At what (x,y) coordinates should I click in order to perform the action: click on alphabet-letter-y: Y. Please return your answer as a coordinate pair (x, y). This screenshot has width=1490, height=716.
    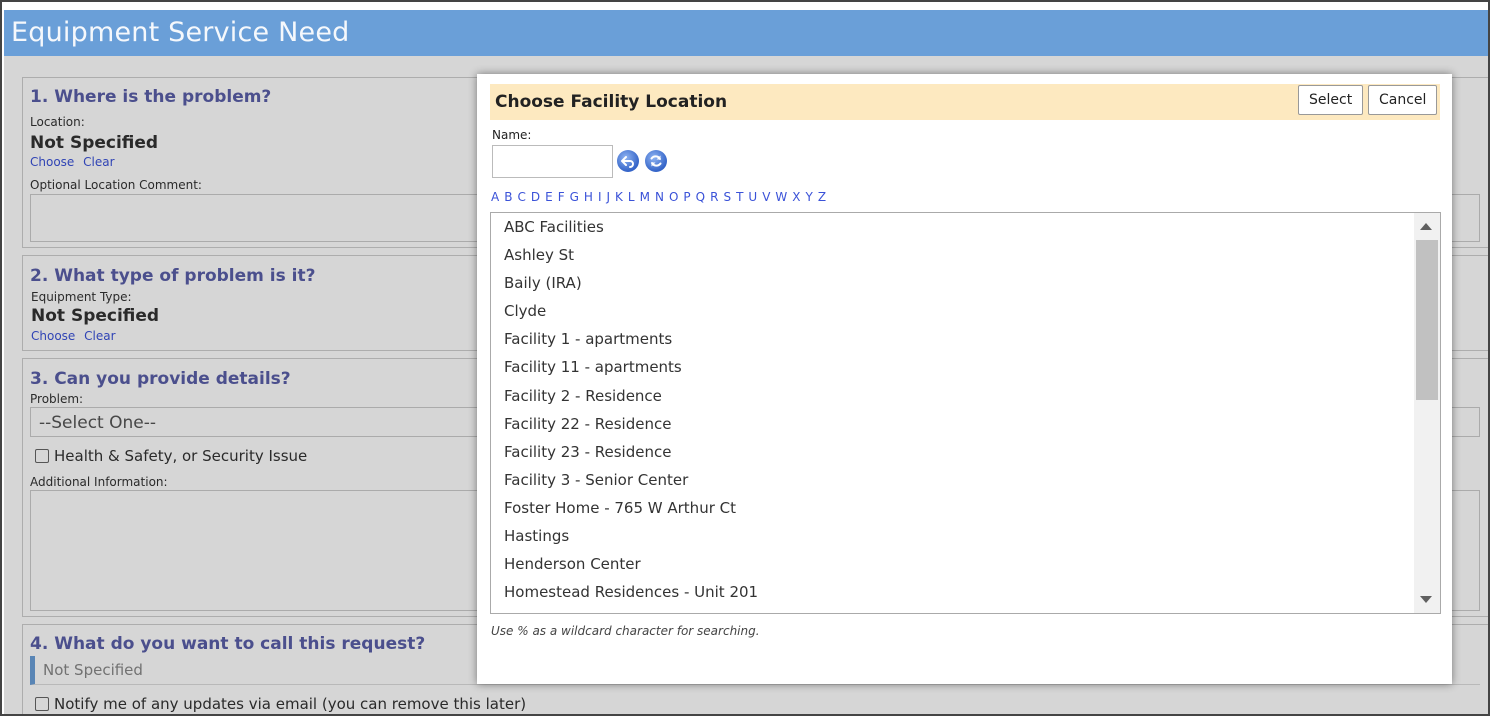
    Looking at the image, I should click on (809, 197).